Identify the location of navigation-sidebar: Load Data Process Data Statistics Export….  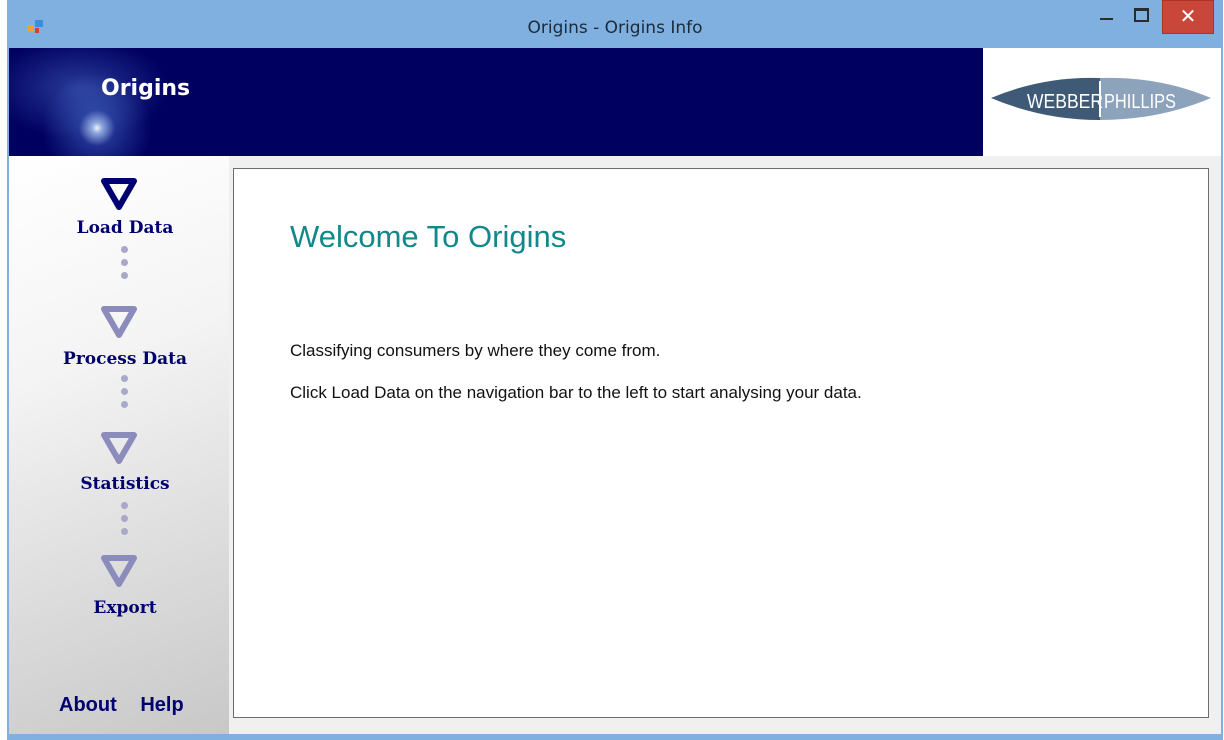
(119, 445).